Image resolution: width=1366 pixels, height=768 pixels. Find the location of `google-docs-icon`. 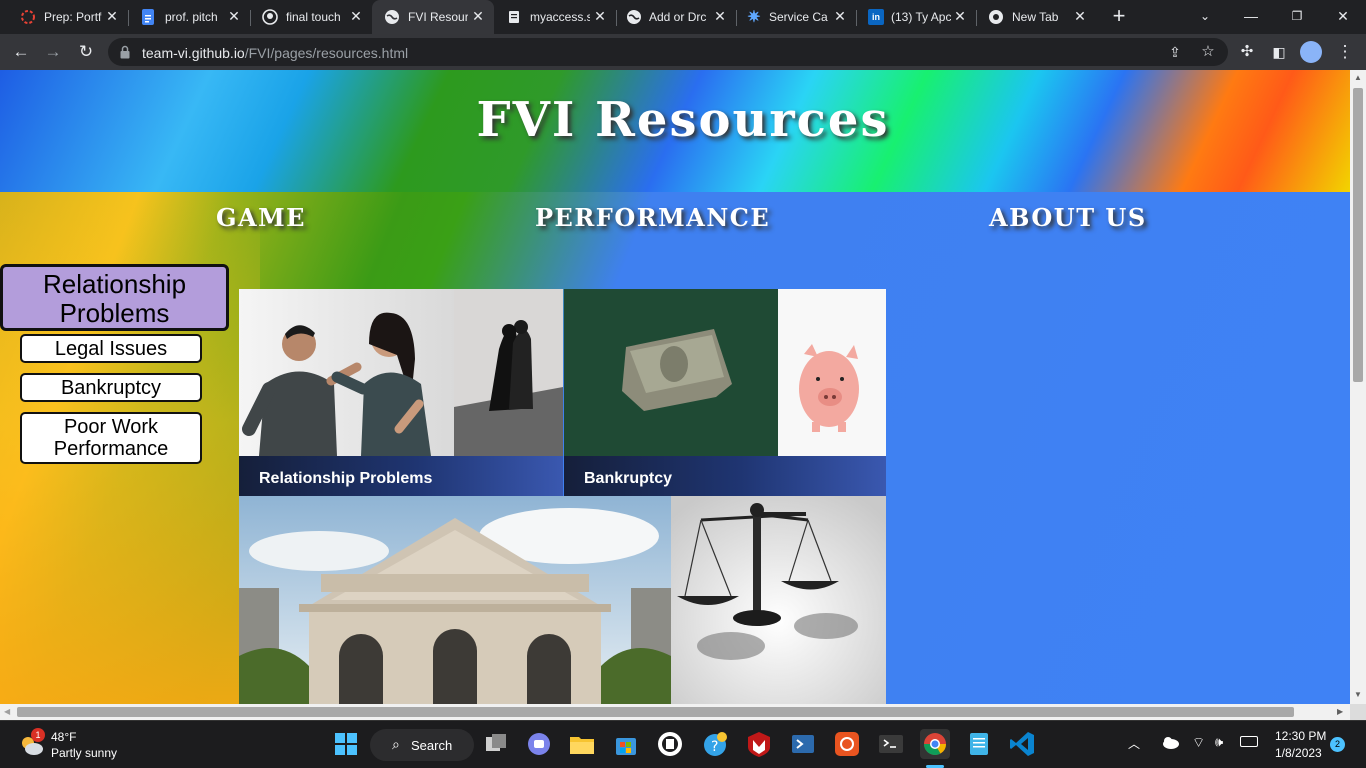

google-docs-icon is located at coordinates (148, 17).